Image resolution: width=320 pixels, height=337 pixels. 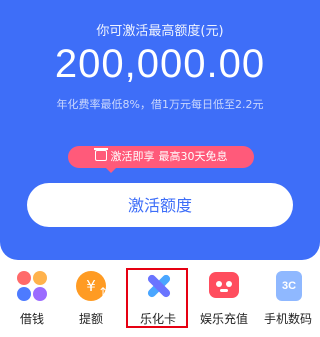 I want to click on nav-item-digital: 3C 手机数码, so click(x=288, y=299).